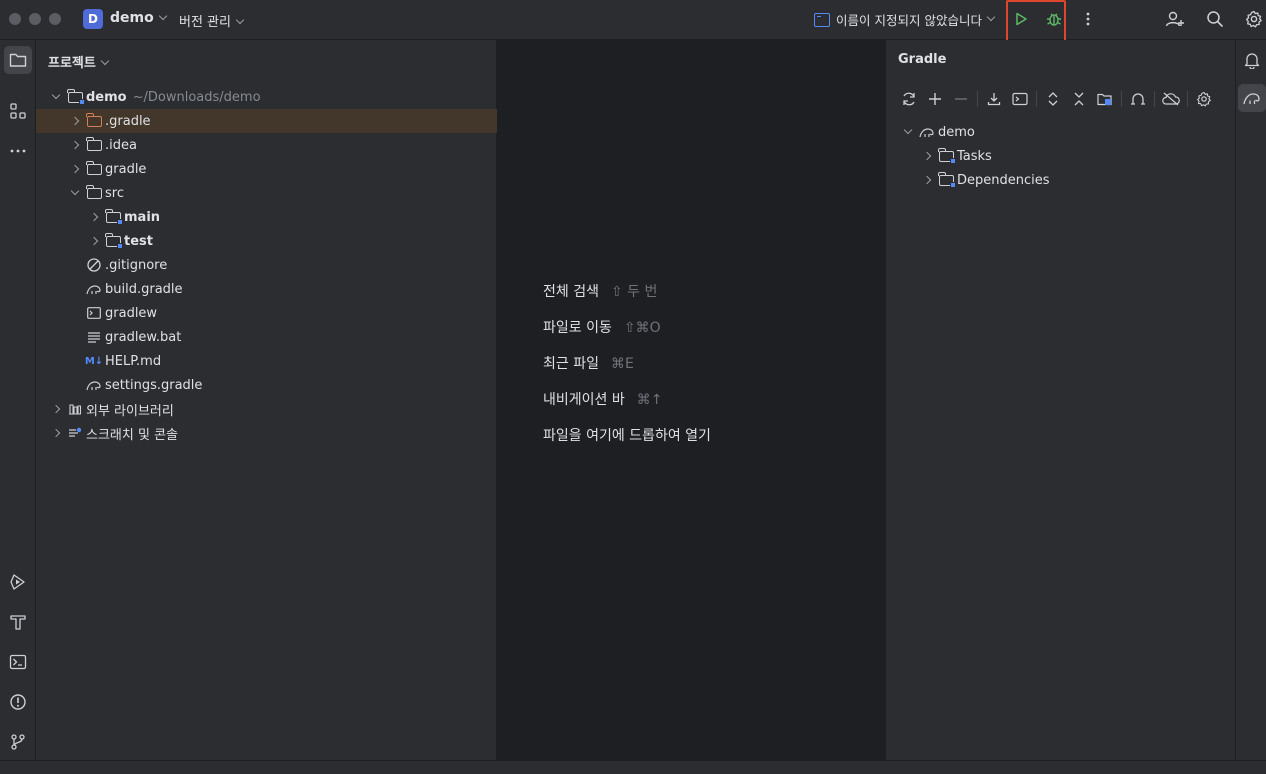  Describe the element at coordinates (266, 385) in the screenshot. I see `tree-item-settings-gradle: settings.gradle` at that location.